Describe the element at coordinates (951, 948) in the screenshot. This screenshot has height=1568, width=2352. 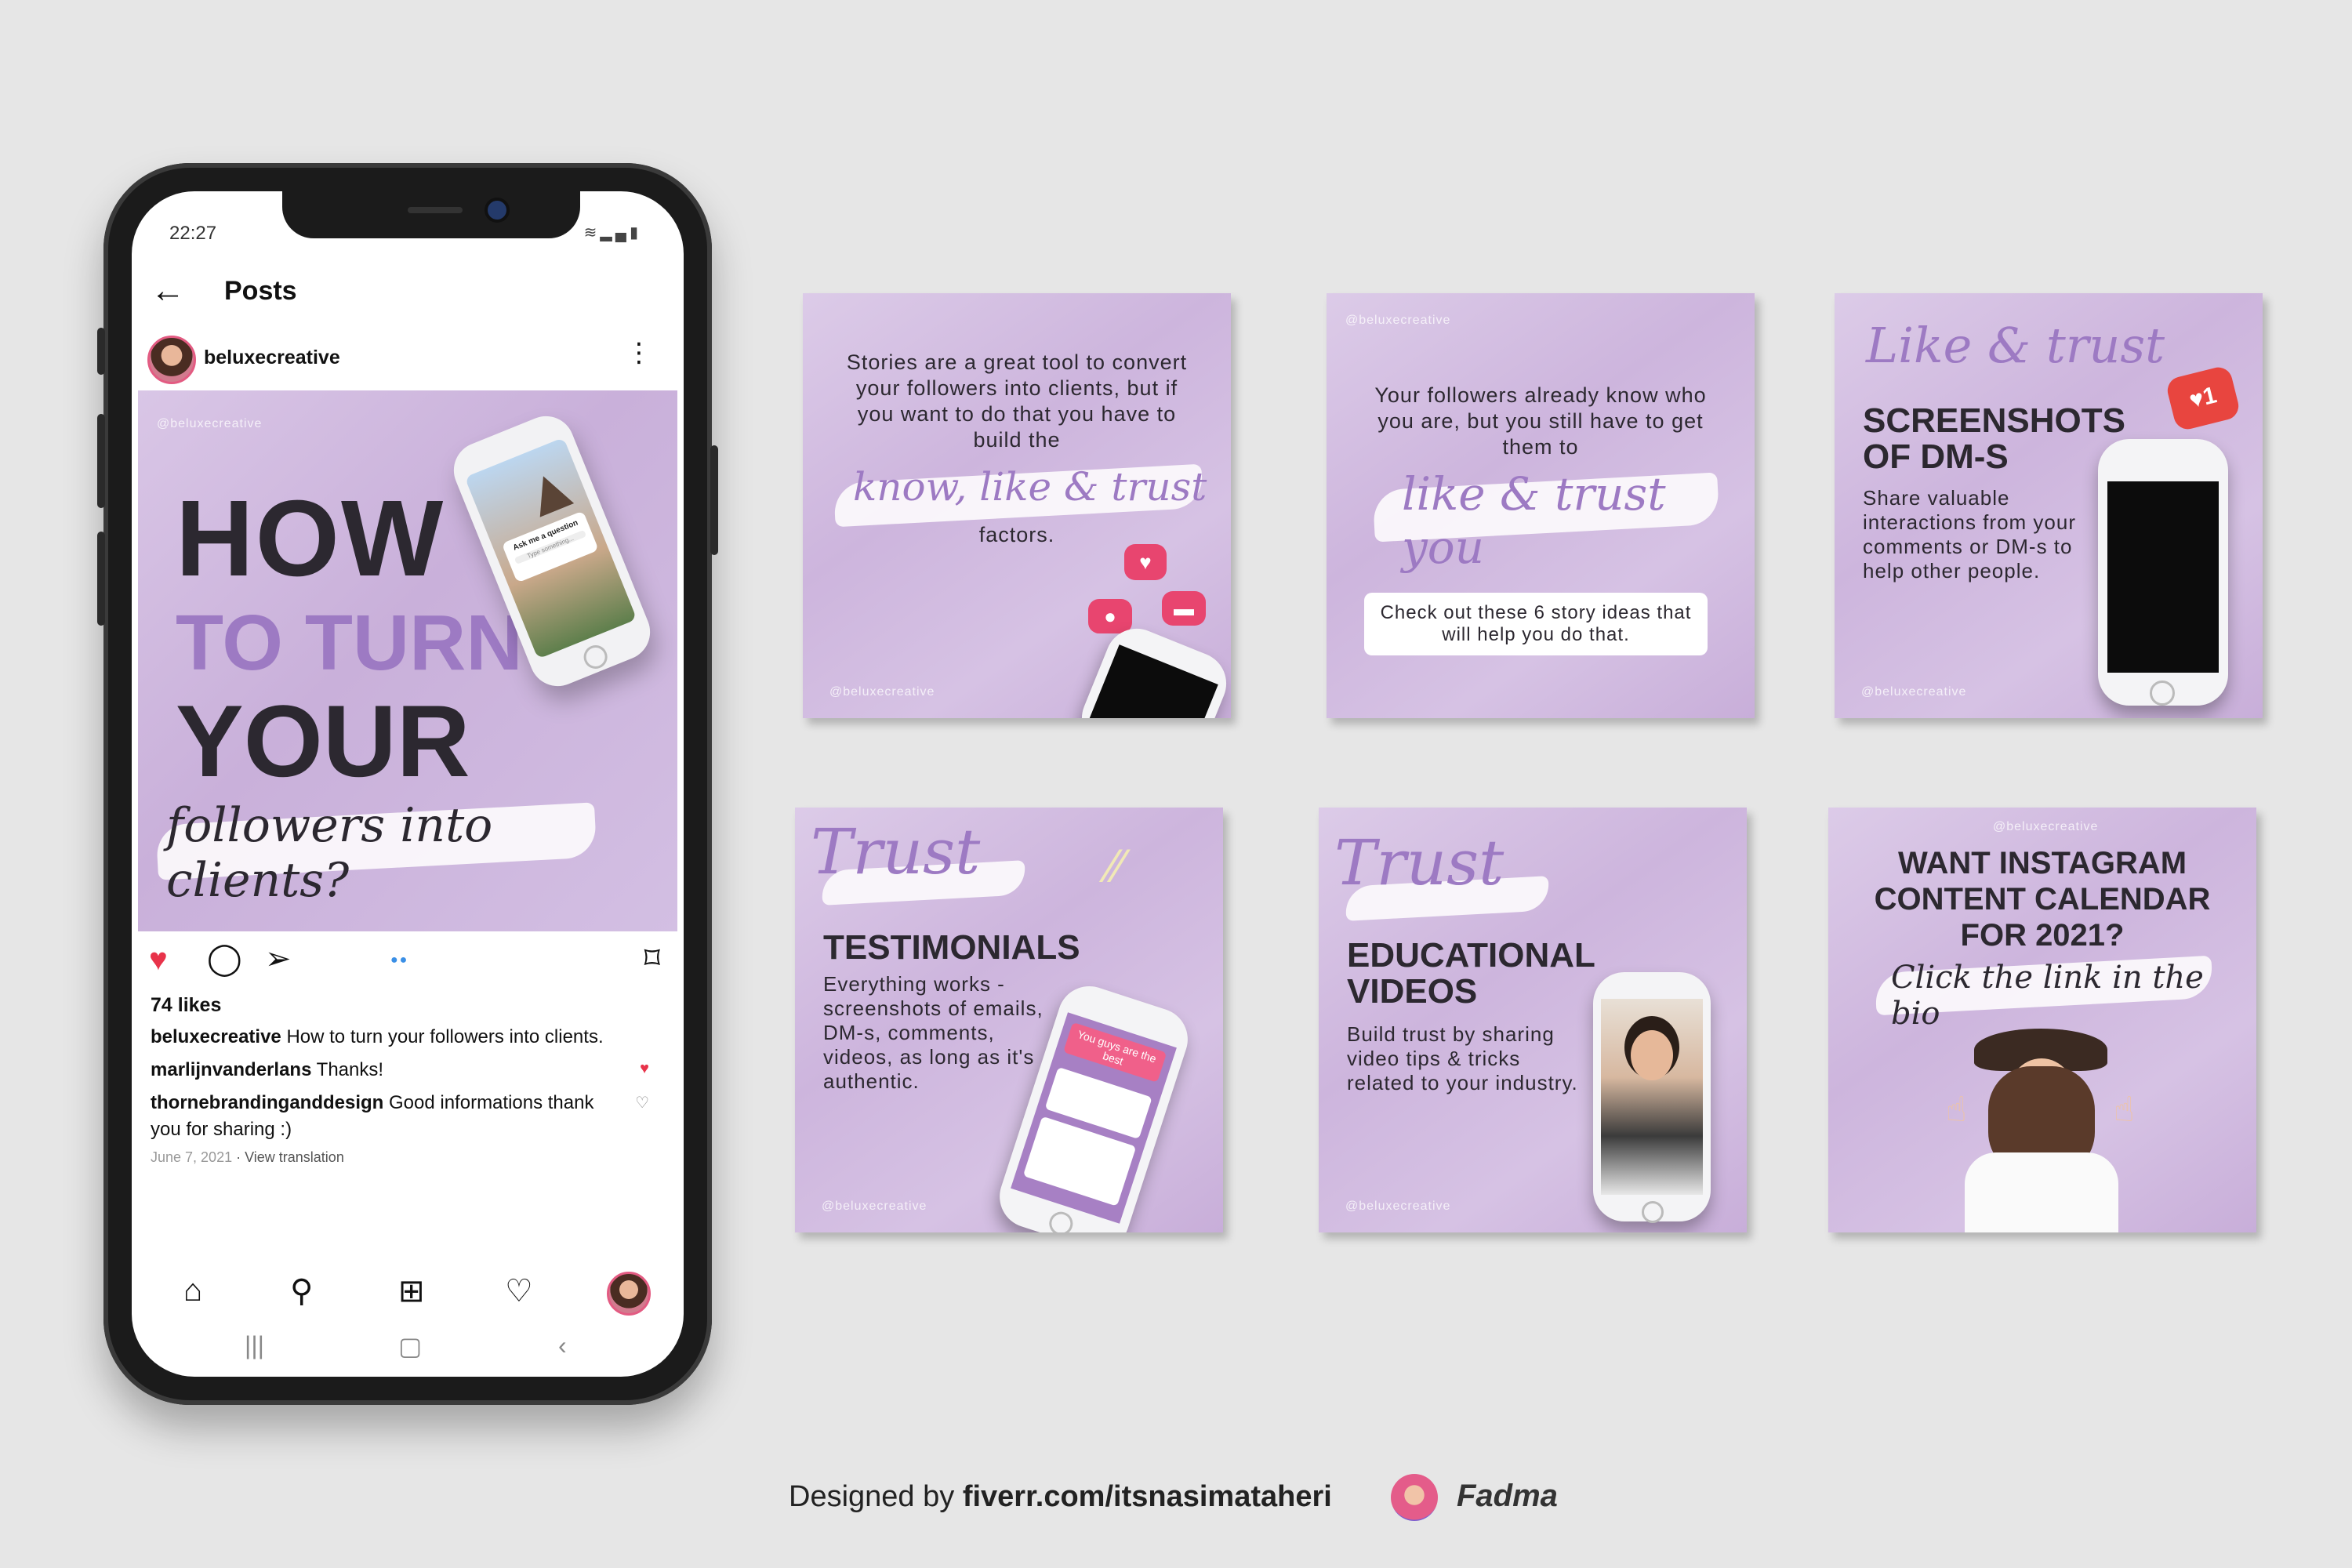
I see `card4-title: TESTIMONIALS` at that location.